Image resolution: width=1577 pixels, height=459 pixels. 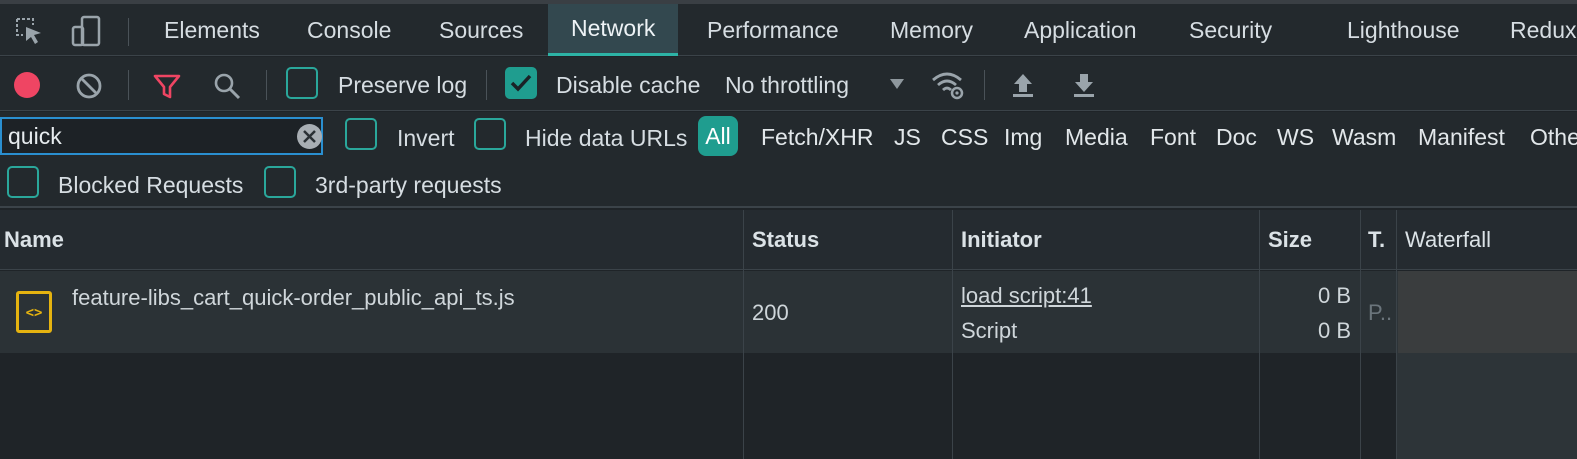 What do you see at coordinates (1448, 240) in the screenshot?
I see `column-header-waterfall: Waterfall` at bounding box center [1448, 240].